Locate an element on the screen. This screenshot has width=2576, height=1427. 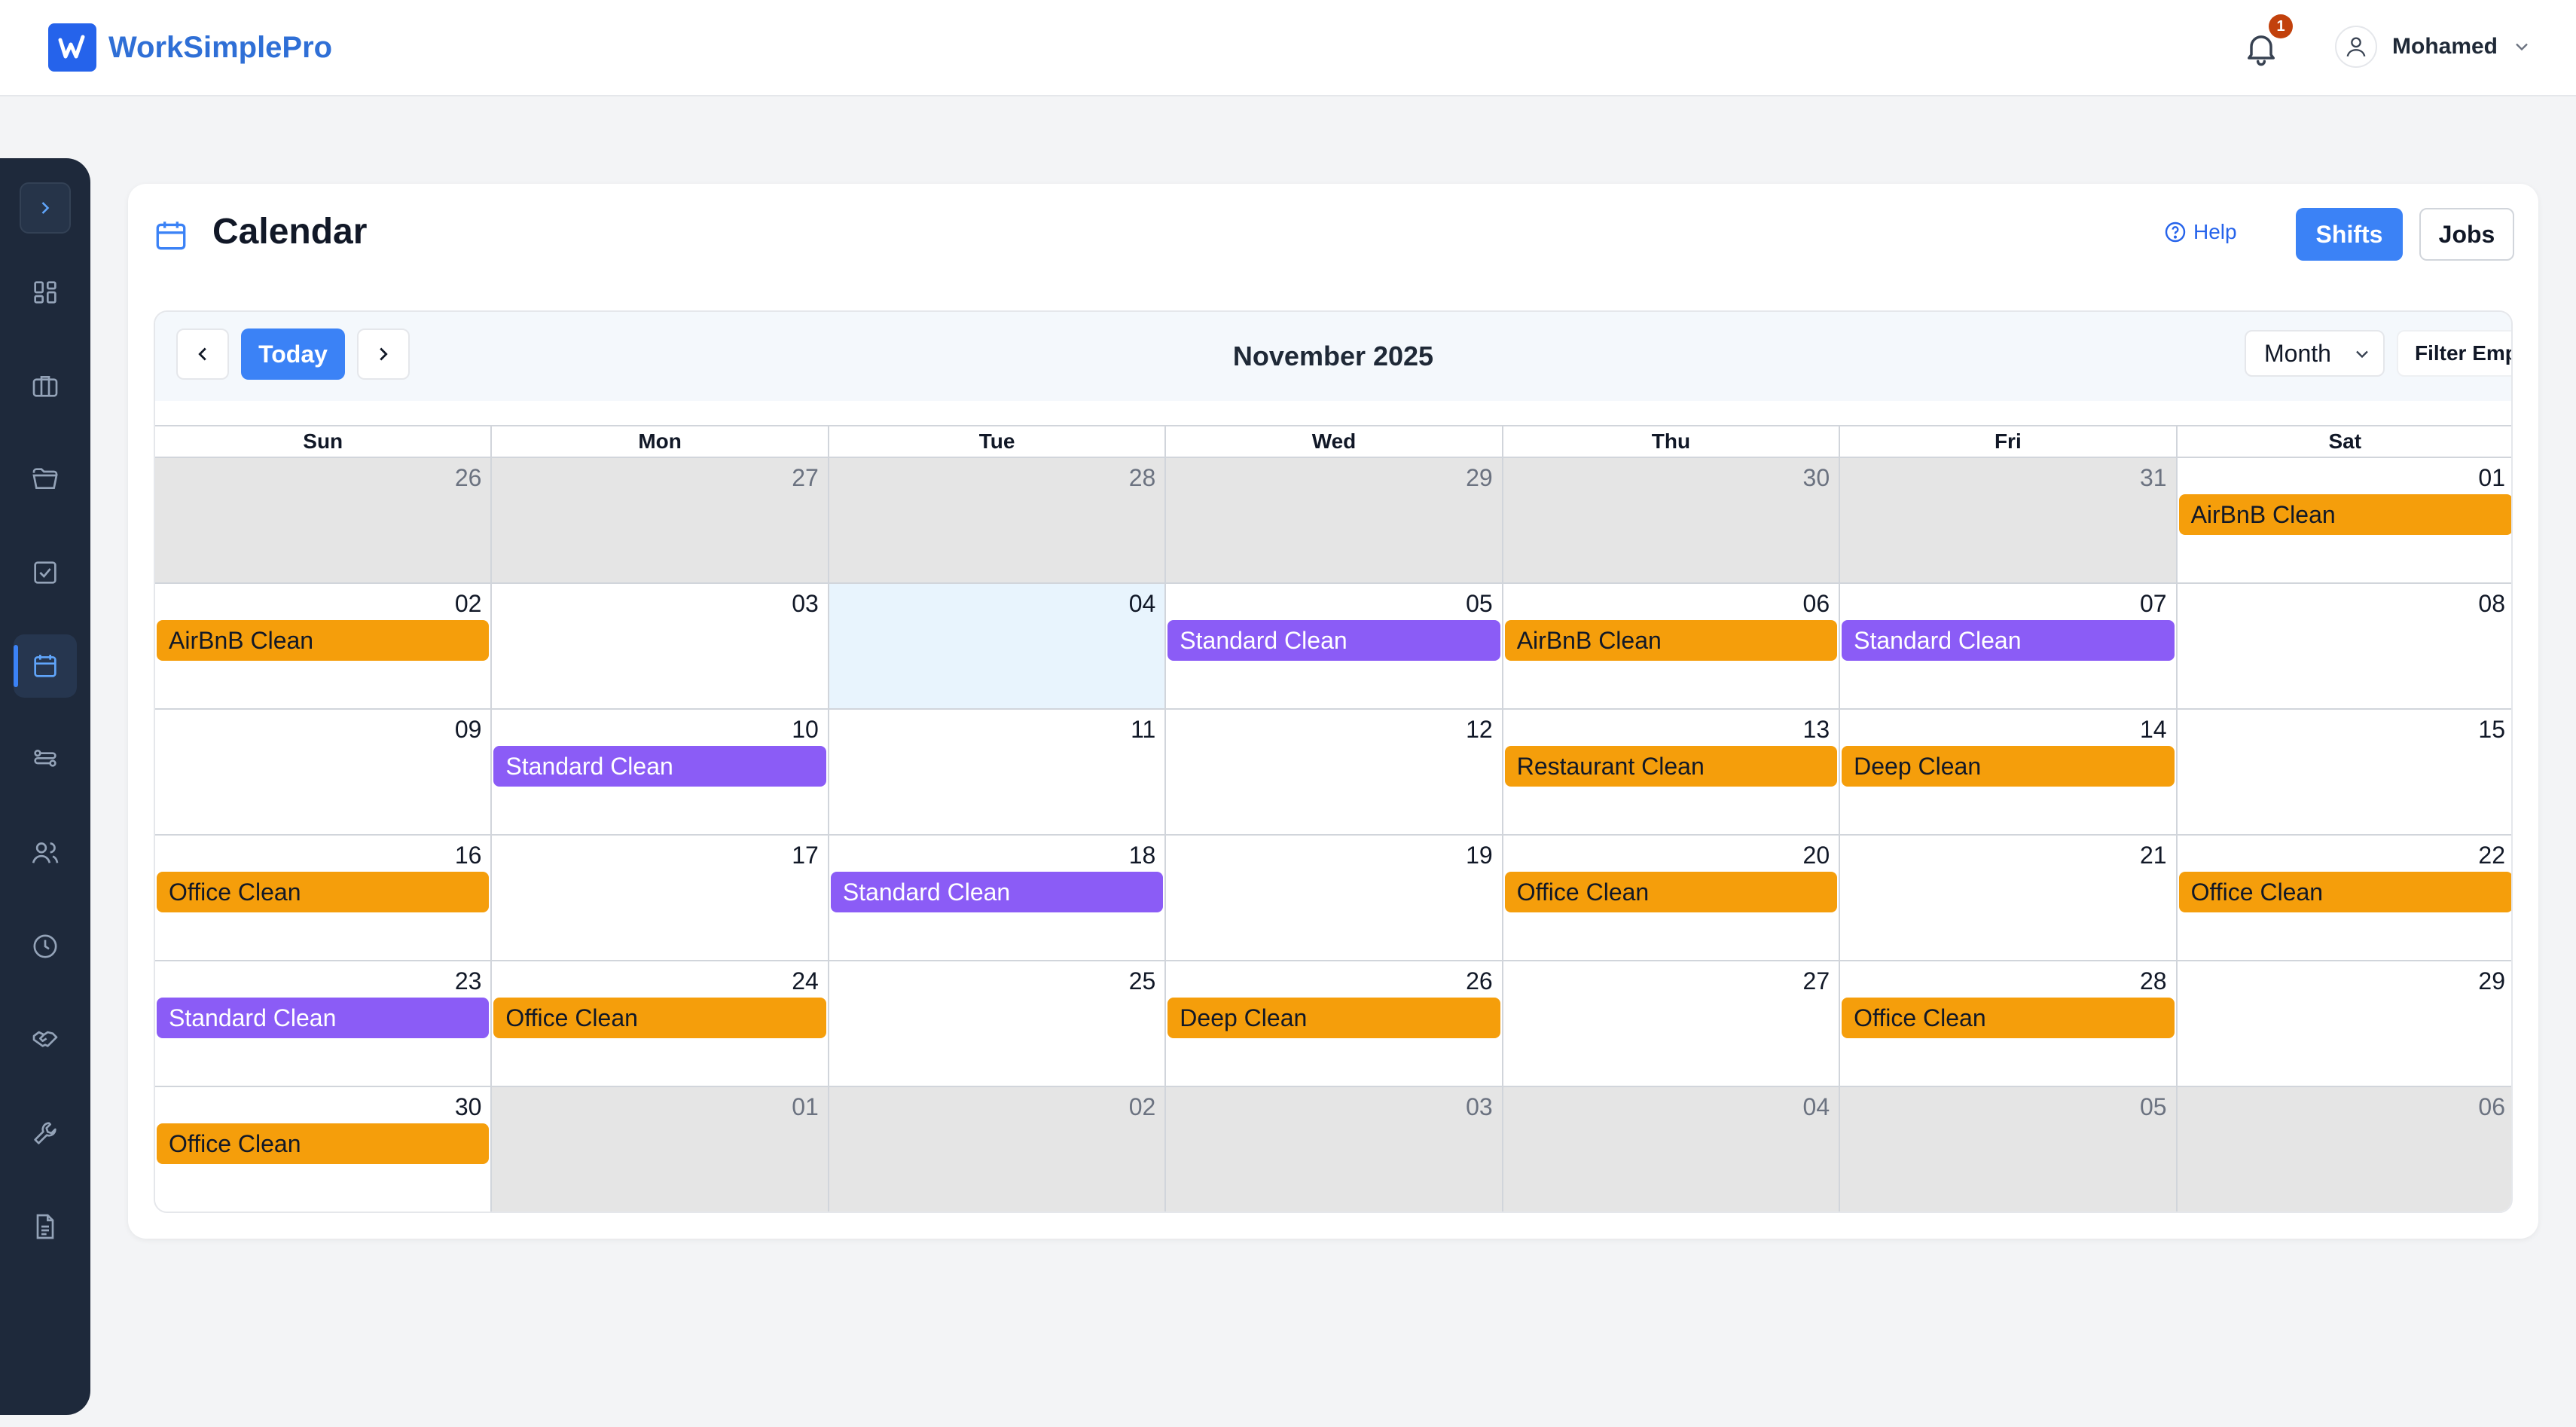
sidebar-item-reports is located at coordinates (46, 1226).